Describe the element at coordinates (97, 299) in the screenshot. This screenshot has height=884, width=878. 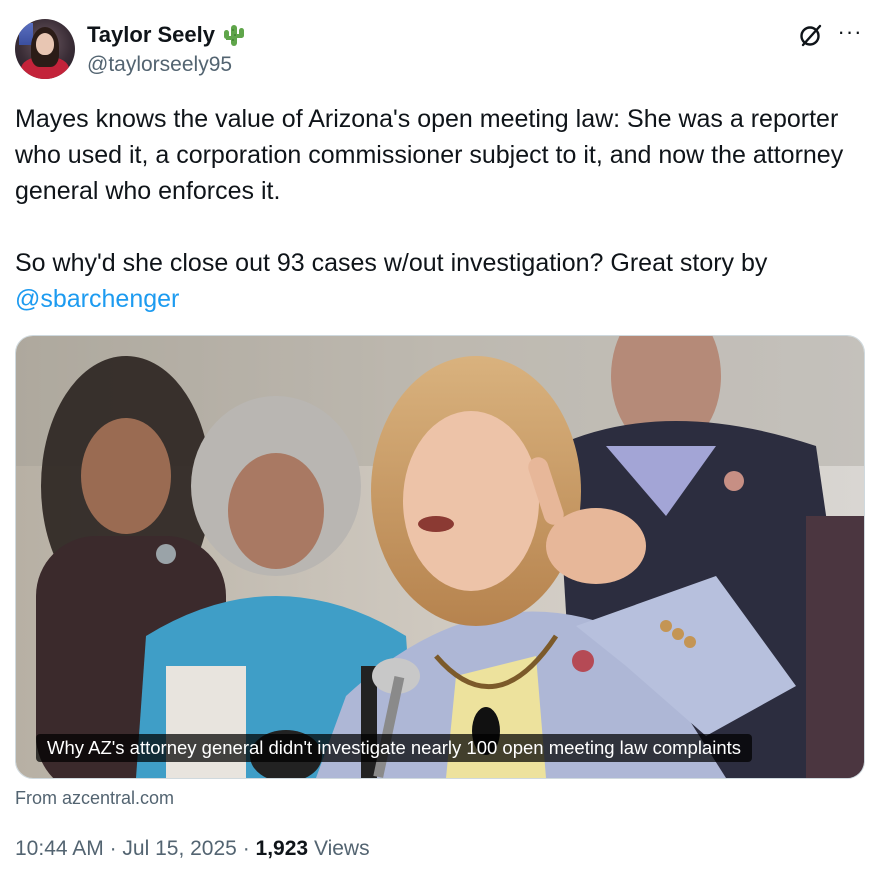
I see `mention-link: @sbarchenger` at that location.